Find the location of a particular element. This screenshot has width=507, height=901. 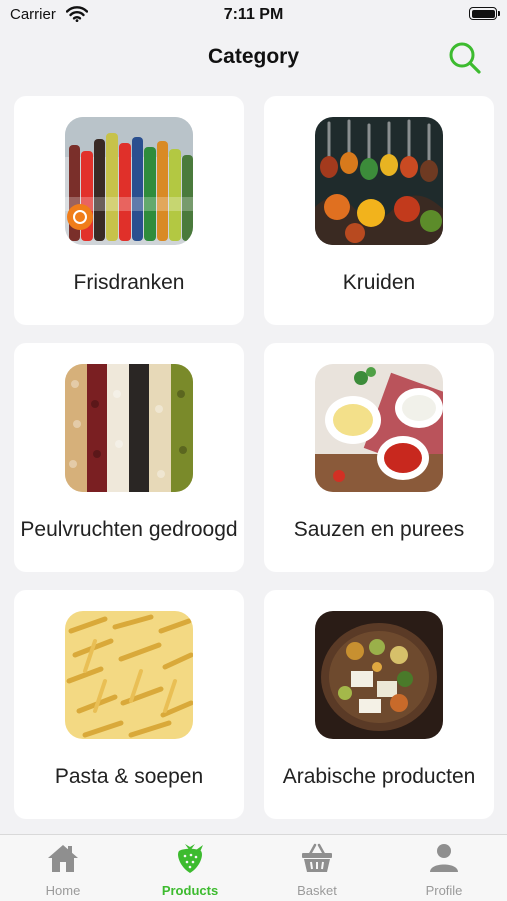

strawberry-icon is located at coordinates (190, 858).